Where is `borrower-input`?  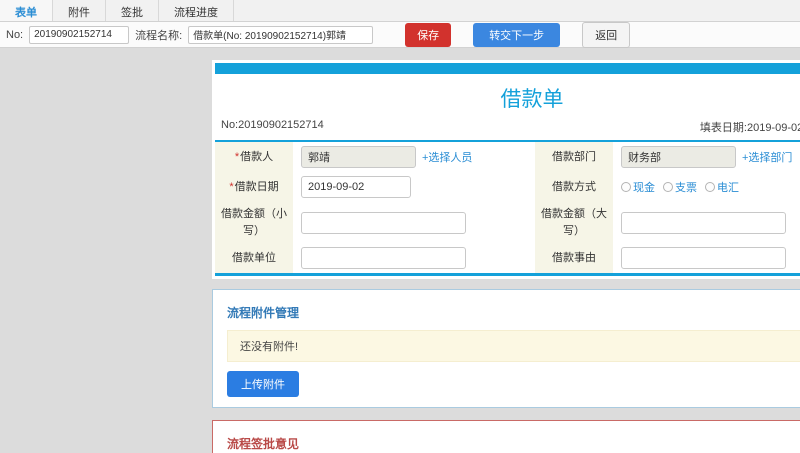
borrower-input is located at coordinates (358, 157).